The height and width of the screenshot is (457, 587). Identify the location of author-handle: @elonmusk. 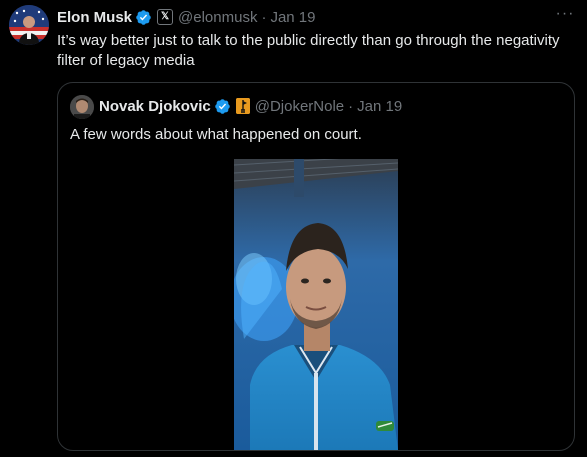
(217, 17).